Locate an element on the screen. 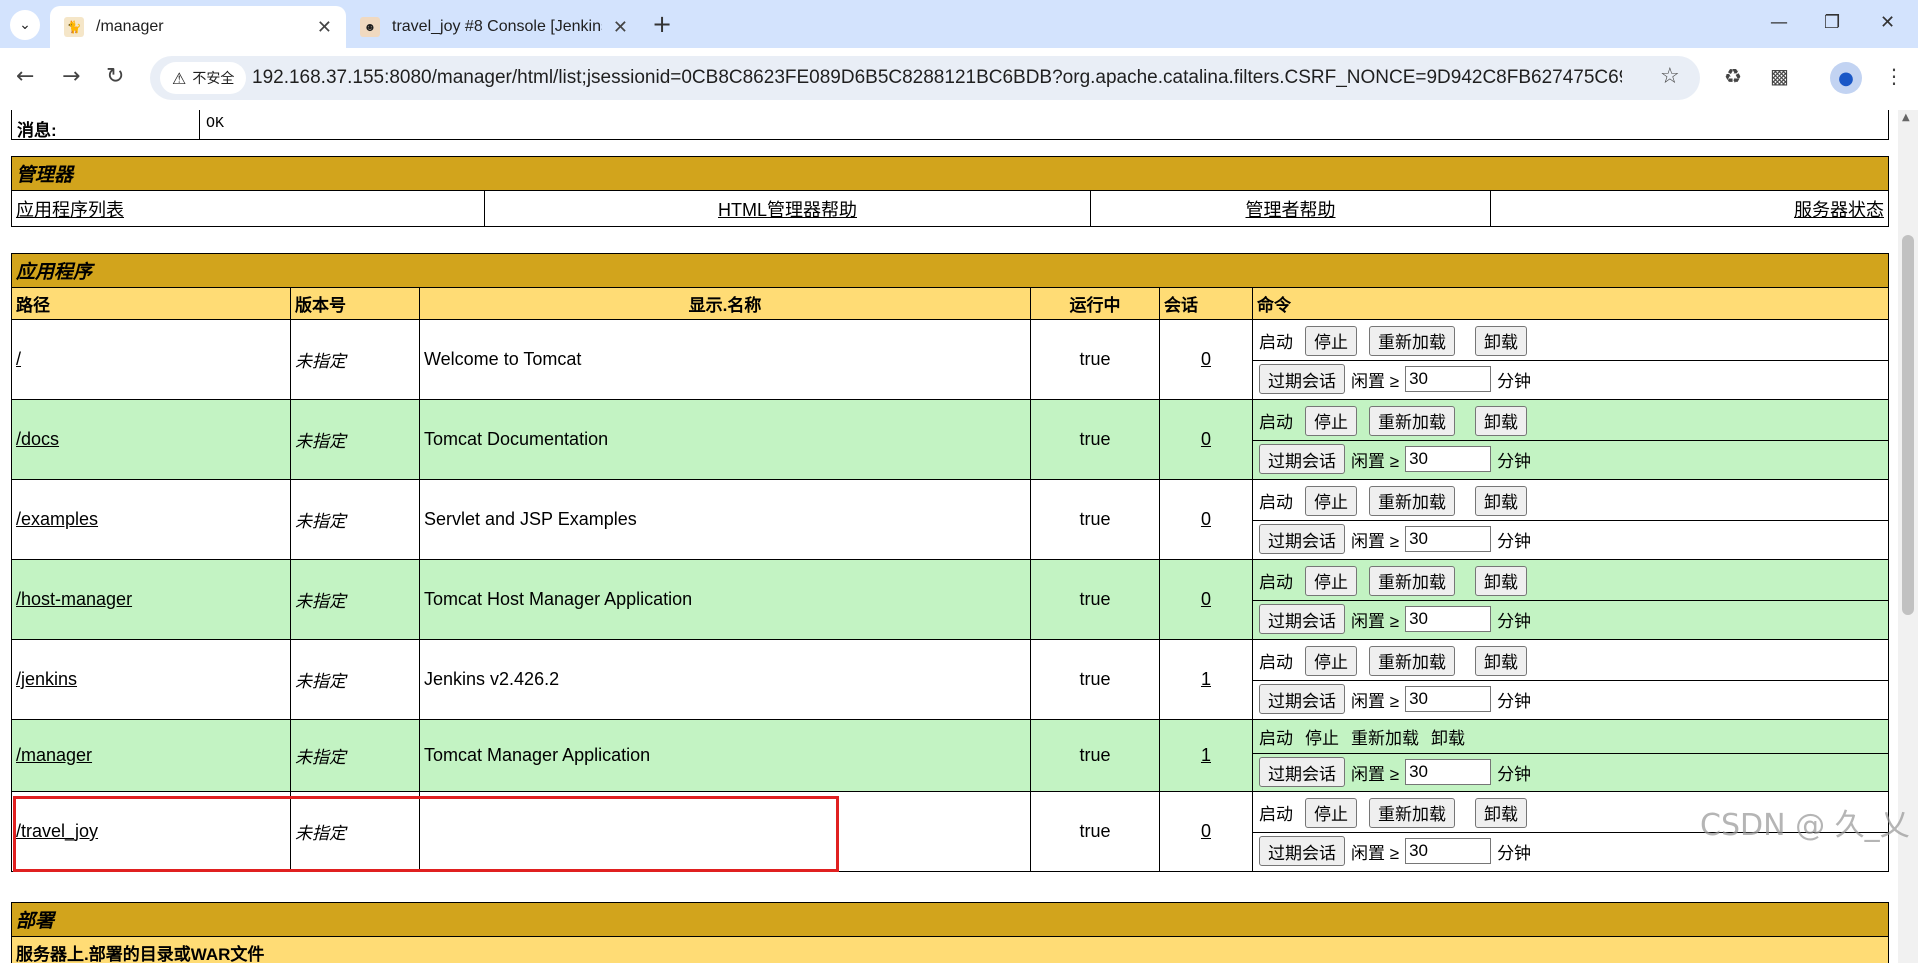 The height and width of the screenshot is (963, 1918). app-path-link: /travel_joy is located at coordinates (57, 831).